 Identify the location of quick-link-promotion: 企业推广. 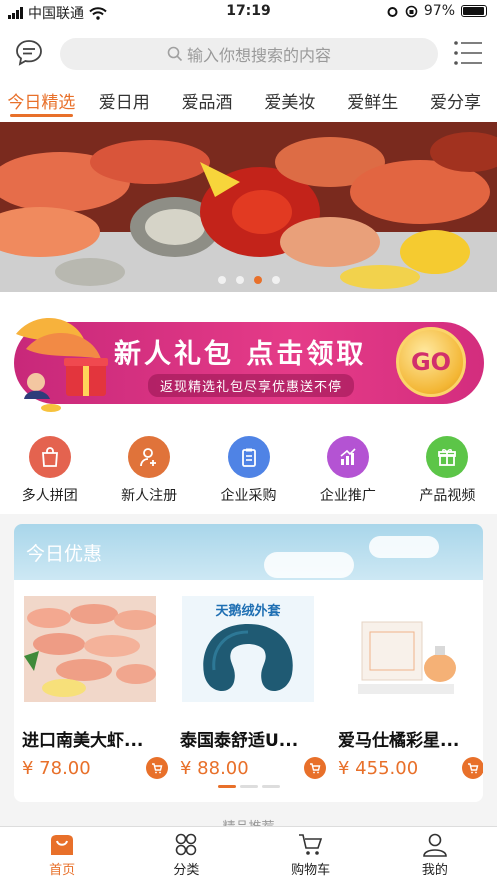
(347, 469).